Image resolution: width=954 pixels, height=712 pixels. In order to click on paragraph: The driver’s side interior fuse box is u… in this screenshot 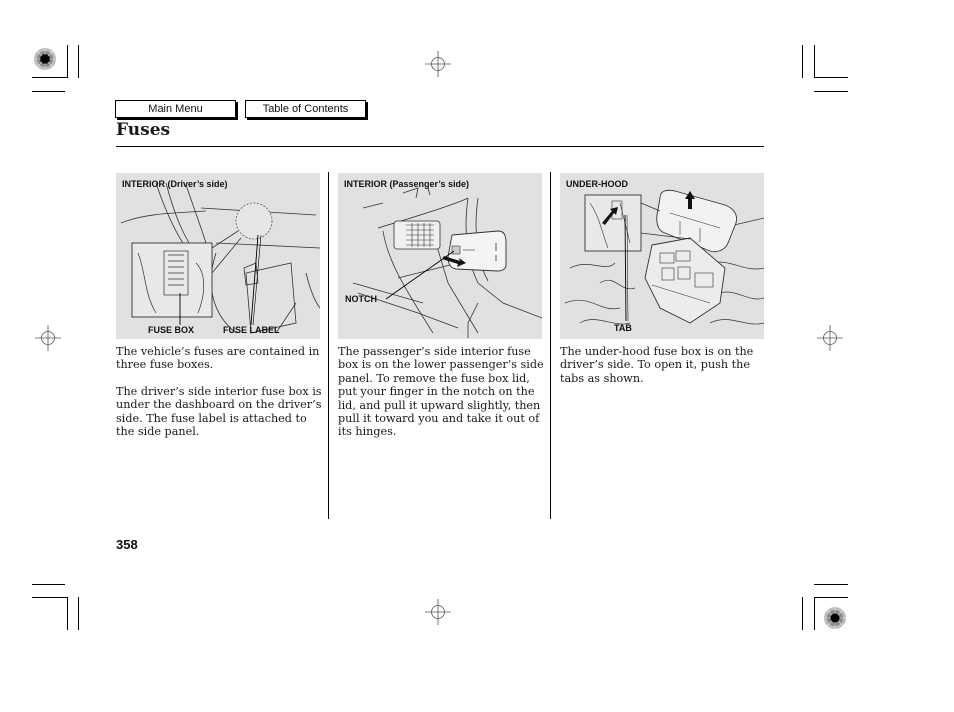, I will do `click(219, 411)`.